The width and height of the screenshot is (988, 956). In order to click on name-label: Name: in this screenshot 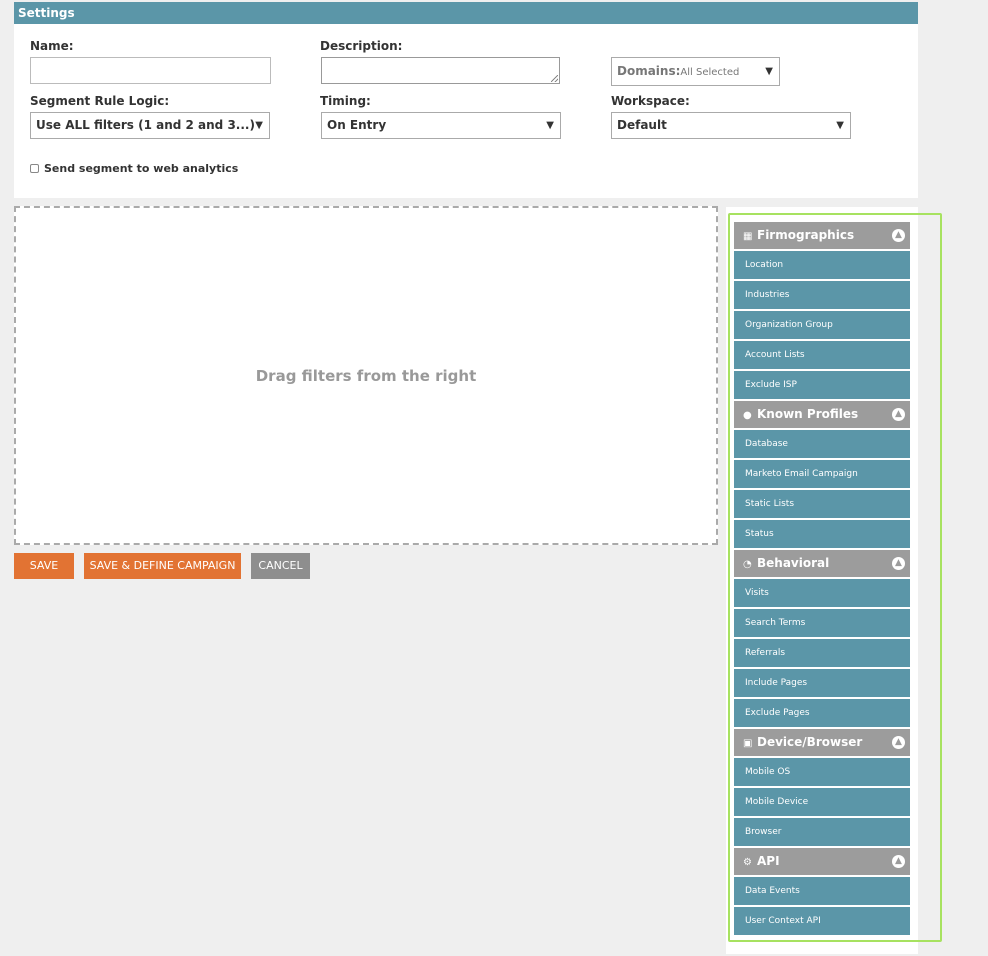, I will do `click(52, 46)`.